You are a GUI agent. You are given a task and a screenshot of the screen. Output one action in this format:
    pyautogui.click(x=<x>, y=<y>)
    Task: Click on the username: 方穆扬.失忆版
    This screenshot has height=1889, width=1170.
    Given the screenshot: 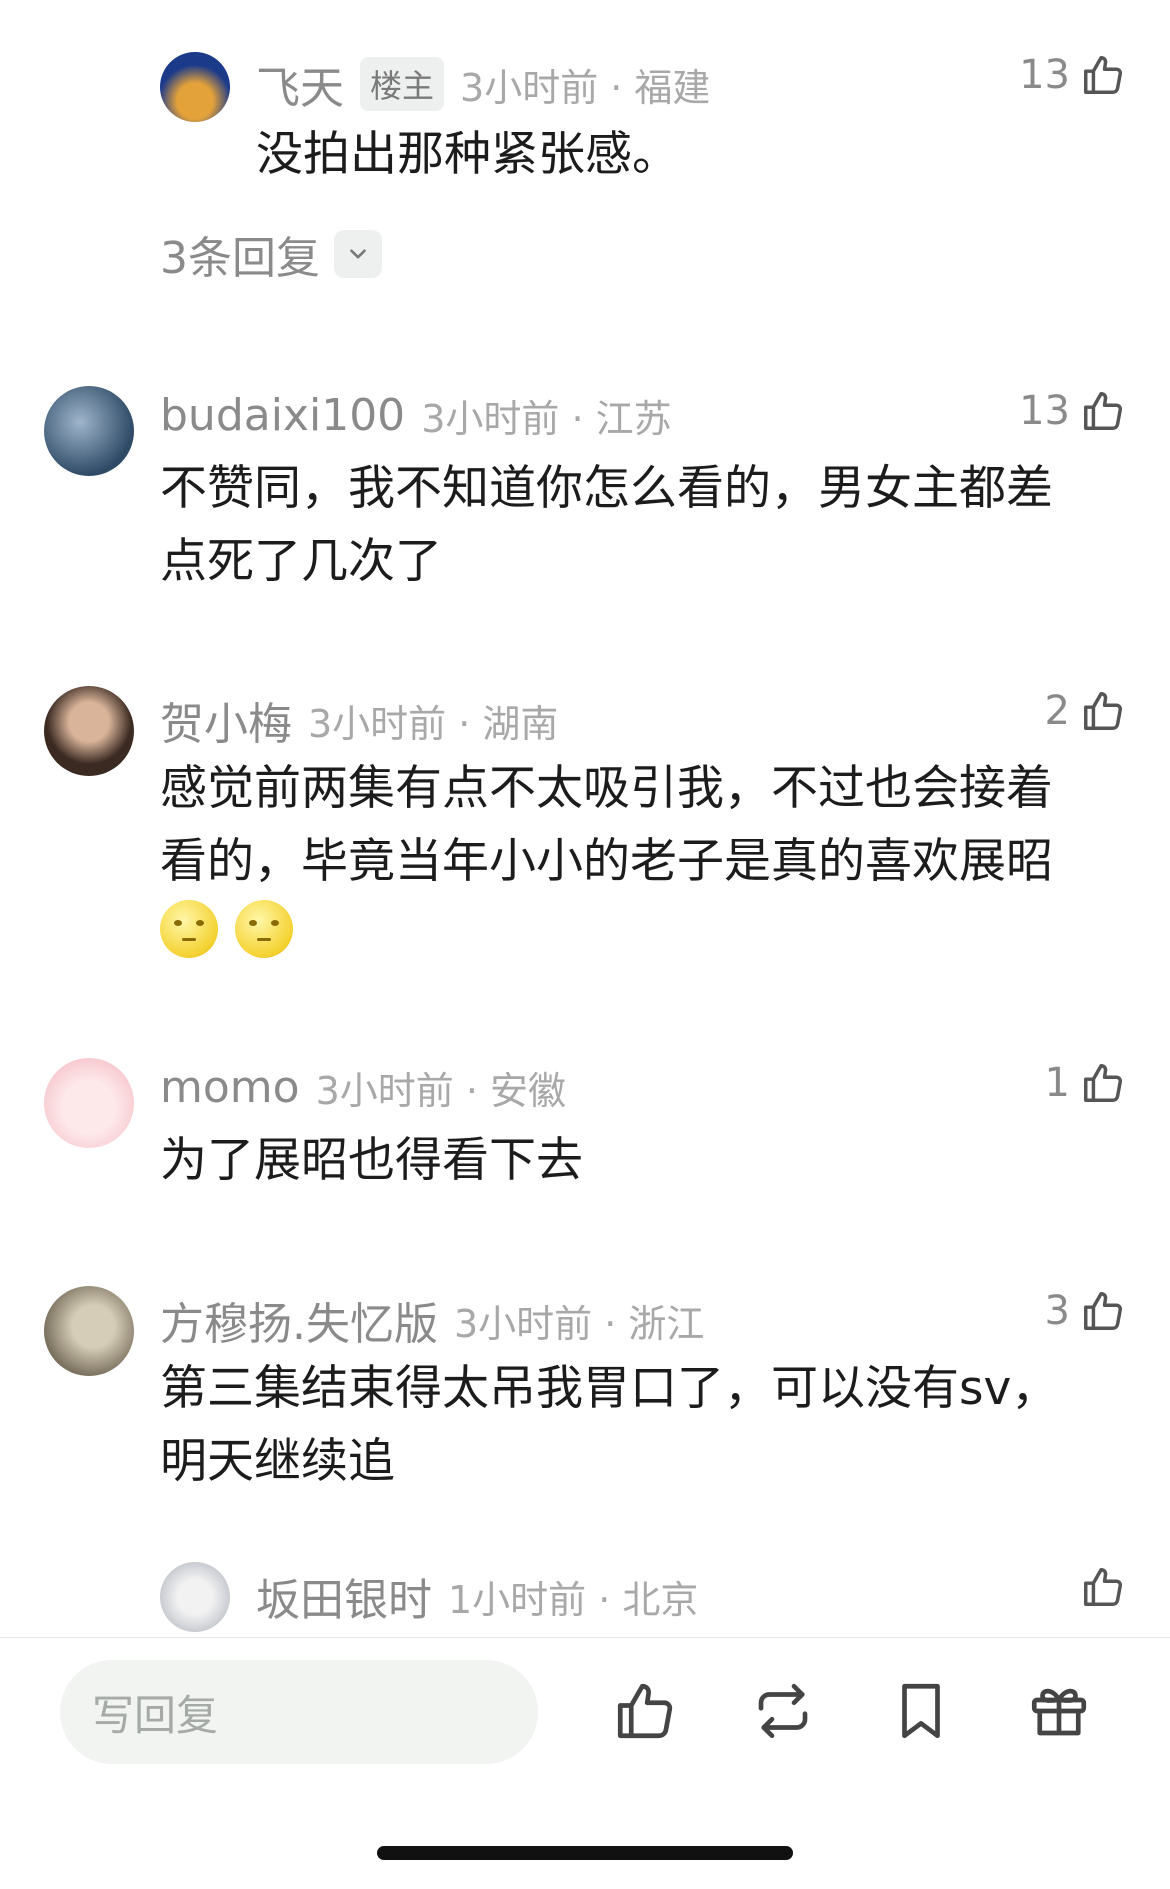 What is the action you would take?
    pyautogui.click(x=299, y=1320)
    